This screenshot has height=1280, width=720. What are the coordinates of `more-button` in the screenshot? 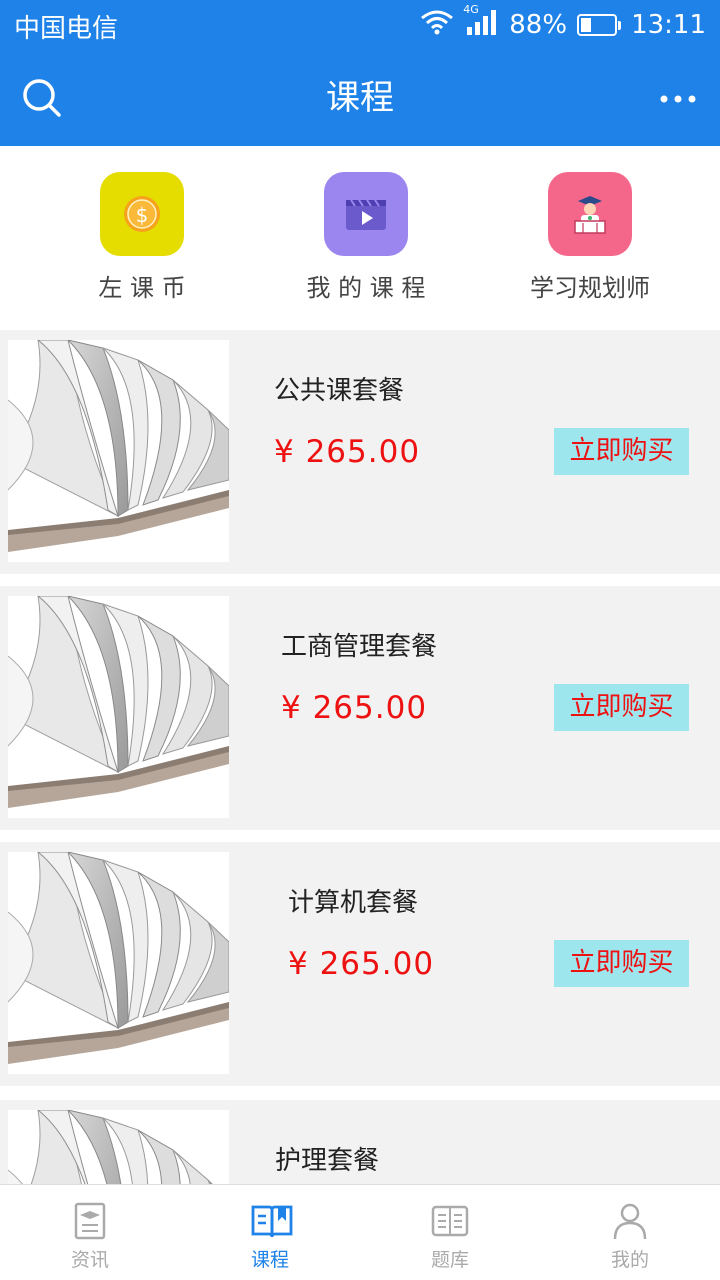 It's located at (678, 98).